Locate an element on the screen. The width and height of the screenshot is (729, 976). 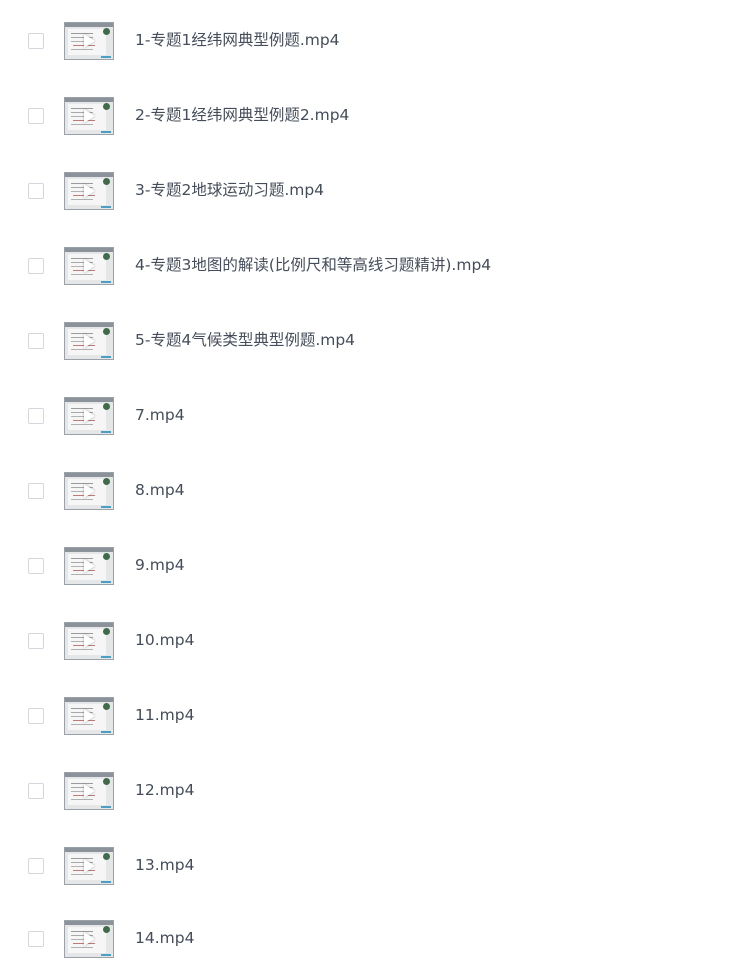
file-name: 11.mp4 is located at coordinates (164, 715).